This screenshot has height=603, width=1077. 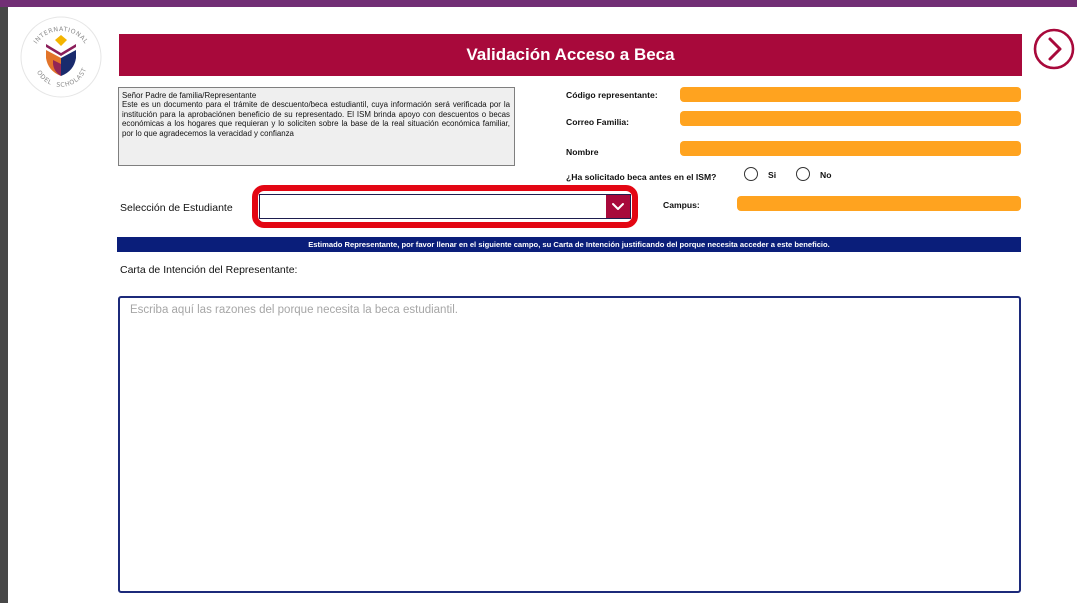 I want to click on dropdown-toggle, so click(x=618, y=206).